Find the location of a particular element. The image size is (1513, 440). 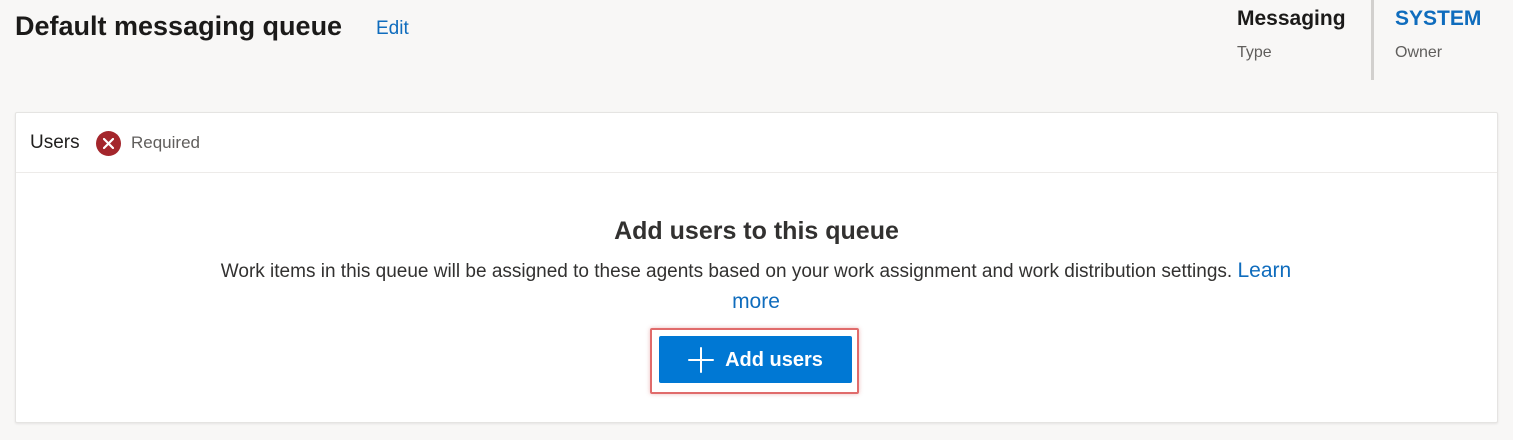

queue-owner: SYSTEM Owner is located at coordinates (1442, 40).